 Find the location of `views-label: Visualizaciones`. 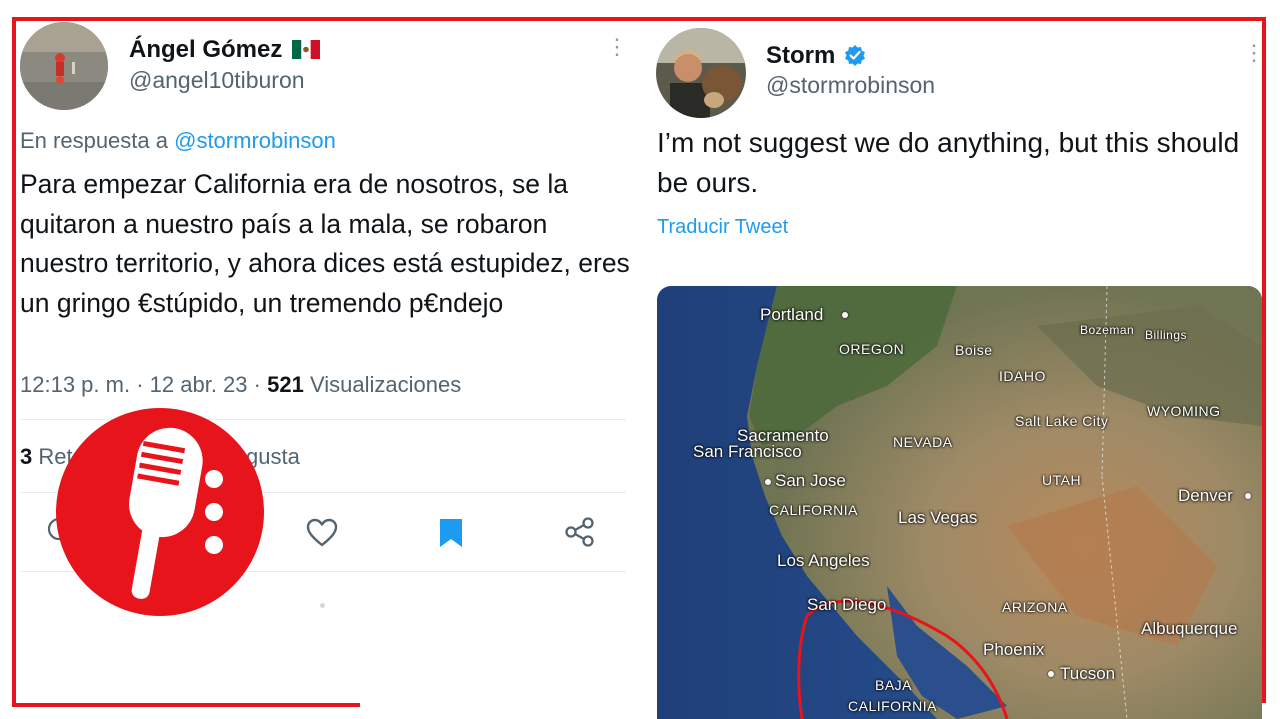

views-label: Visualizaciones is located at coordinates (385, 384).